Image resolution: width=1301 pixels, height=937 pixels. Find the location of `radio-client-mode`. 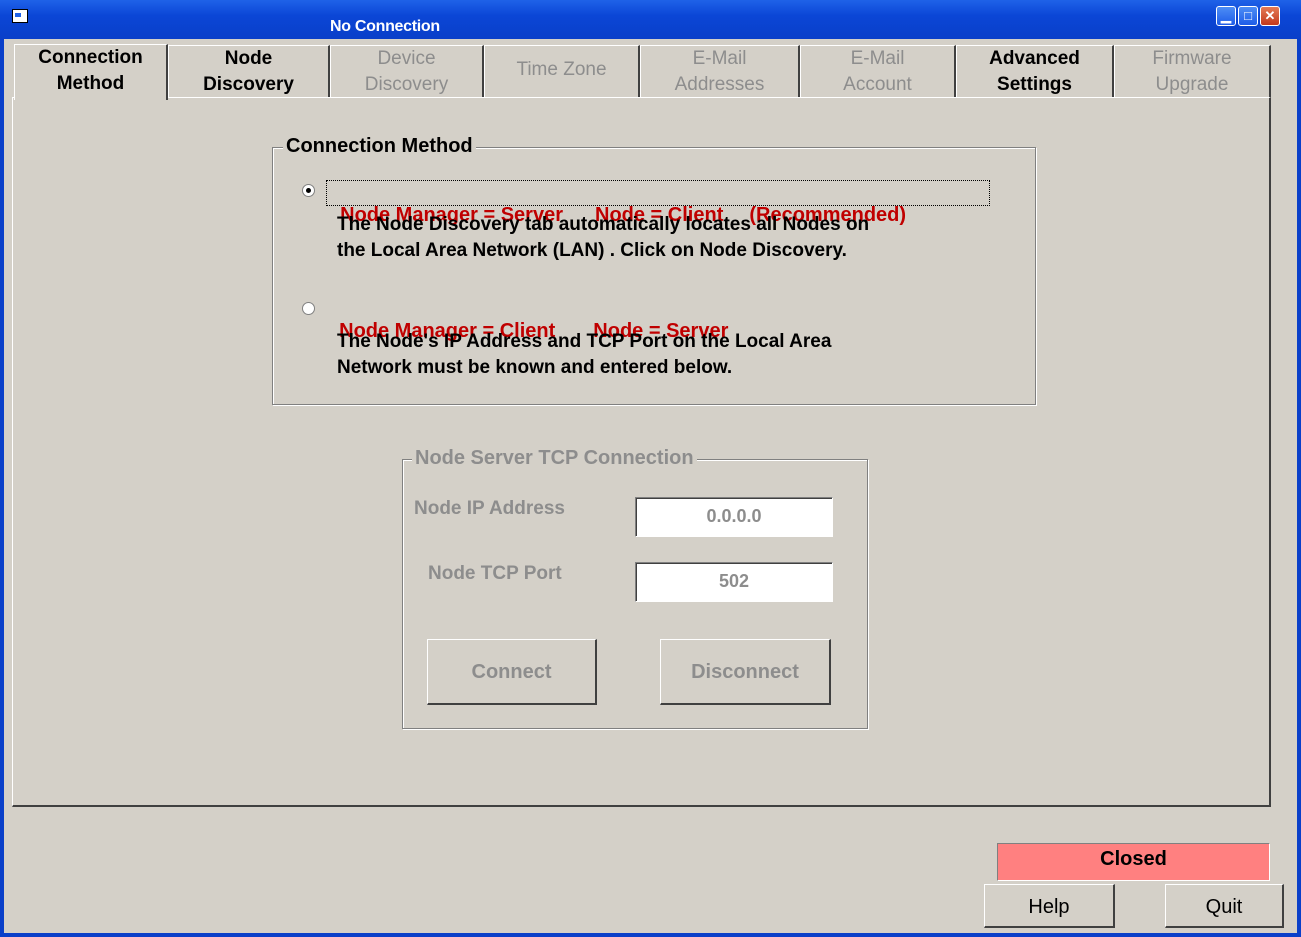

radio-client-mode is located at coordinates (308, 308).